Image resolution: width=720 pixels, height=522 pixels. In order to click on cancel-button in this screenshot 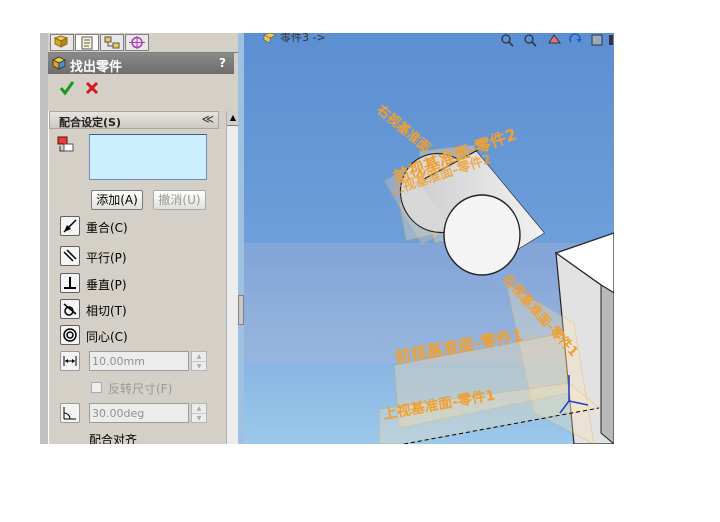, I will do `click(92, 89)`.